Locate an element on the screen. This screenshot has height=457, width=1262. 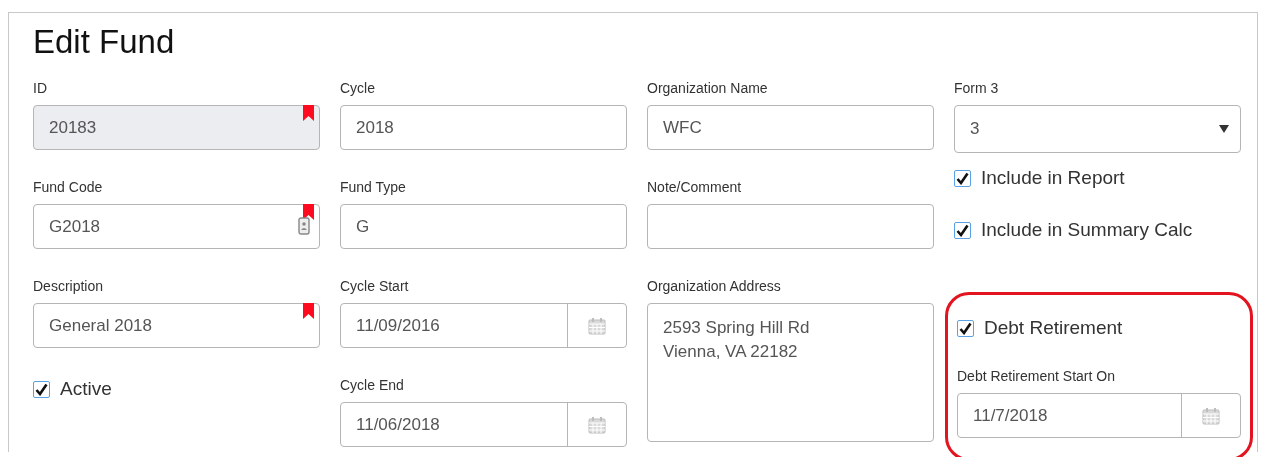
field-label: Cycle End is located at coordinates (372, 385).